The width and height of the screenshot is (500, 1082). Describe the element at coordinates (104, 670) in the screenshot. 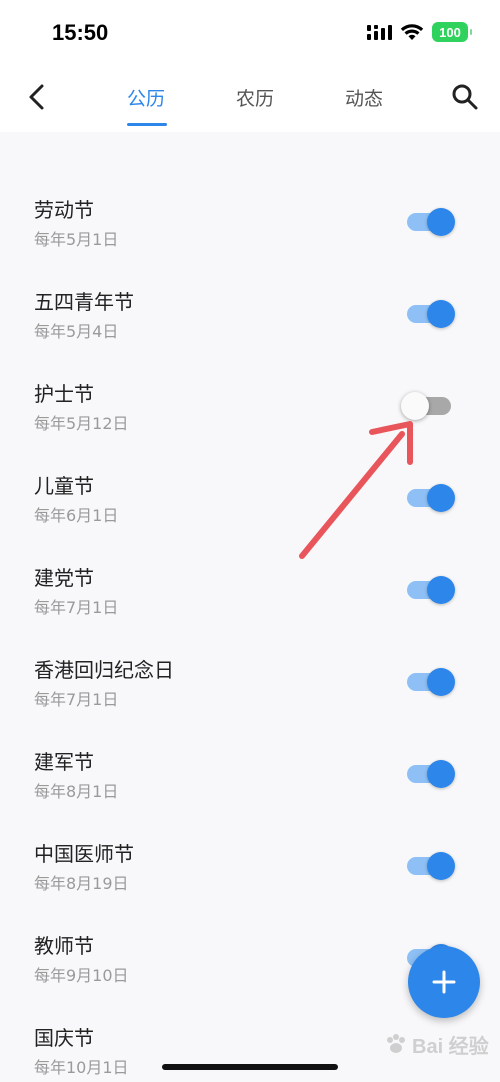

I see `holiday-title: 香港回归纪念日` at that location.